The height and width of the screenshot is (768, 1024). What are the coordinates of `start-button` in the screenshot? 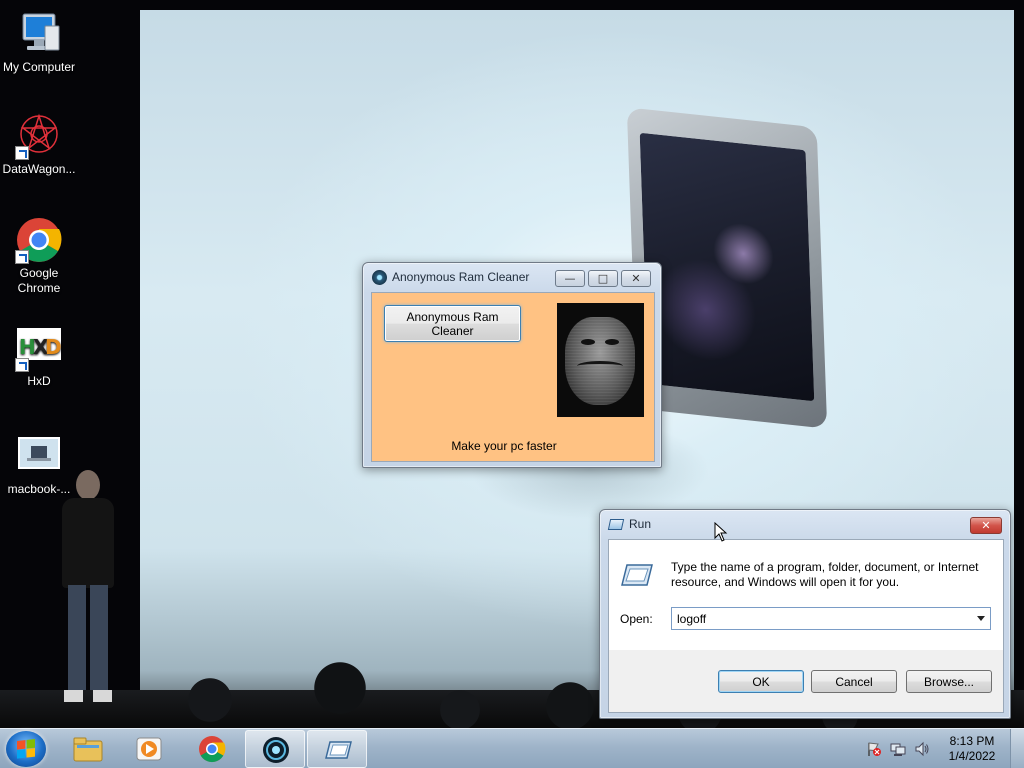 It's located at (26, 749).